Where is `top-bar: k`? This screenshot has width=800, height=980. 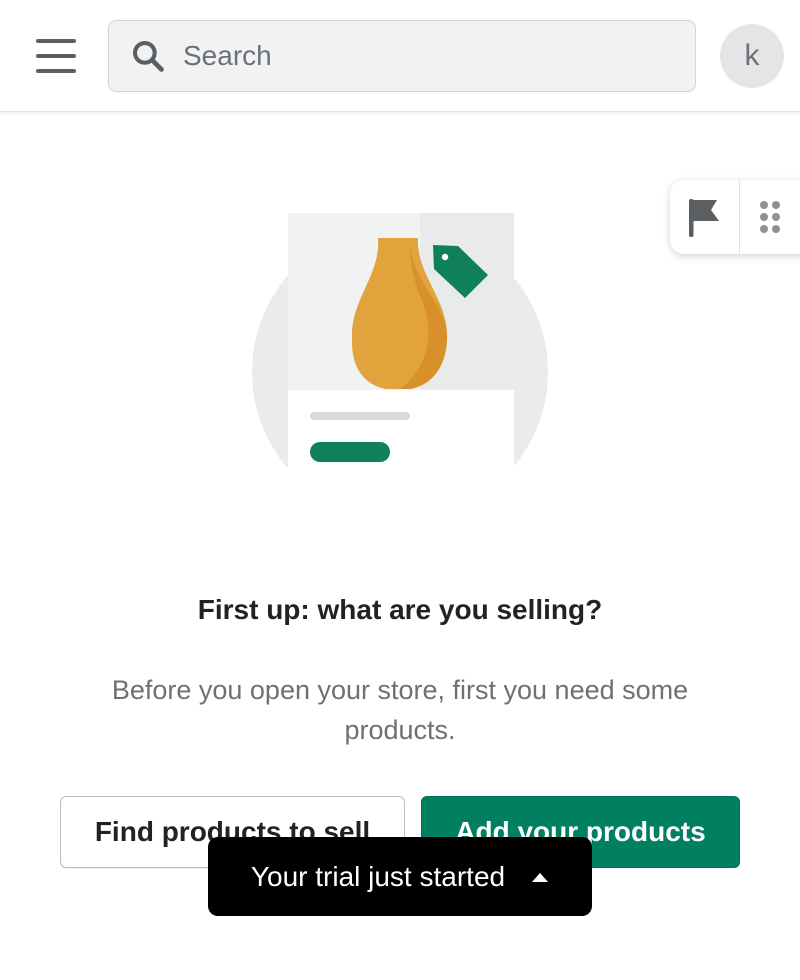
top-bar: k is located at coordinates (400, 56).